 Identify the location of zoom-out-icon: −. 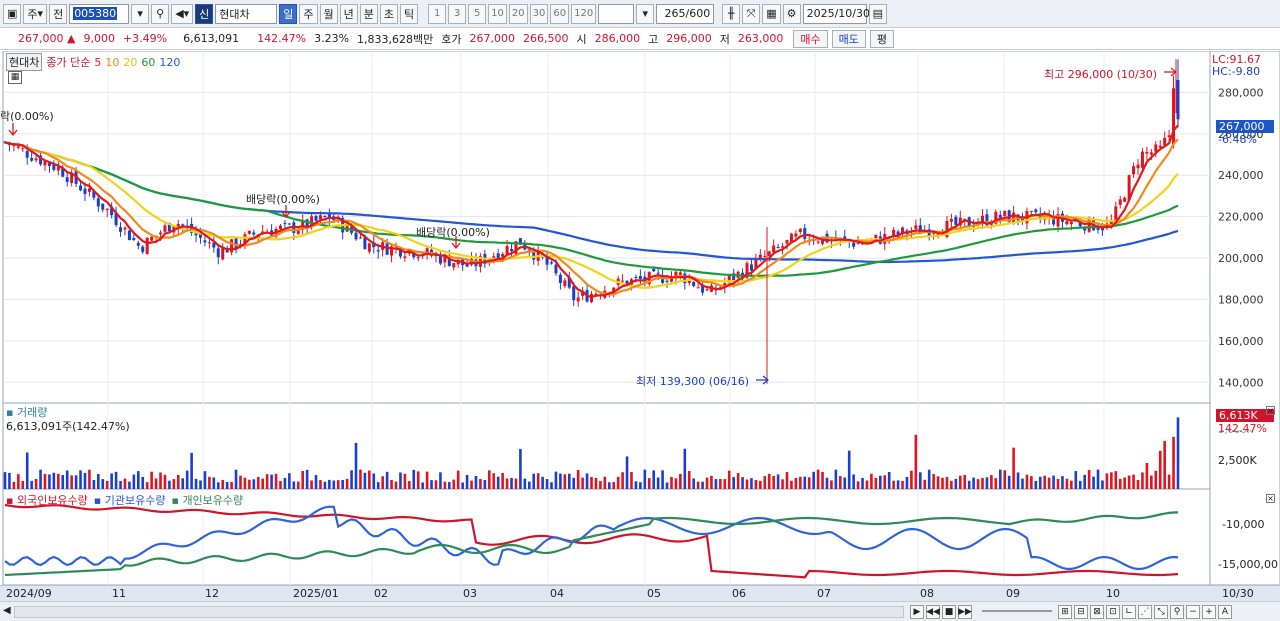
(1193, 612).